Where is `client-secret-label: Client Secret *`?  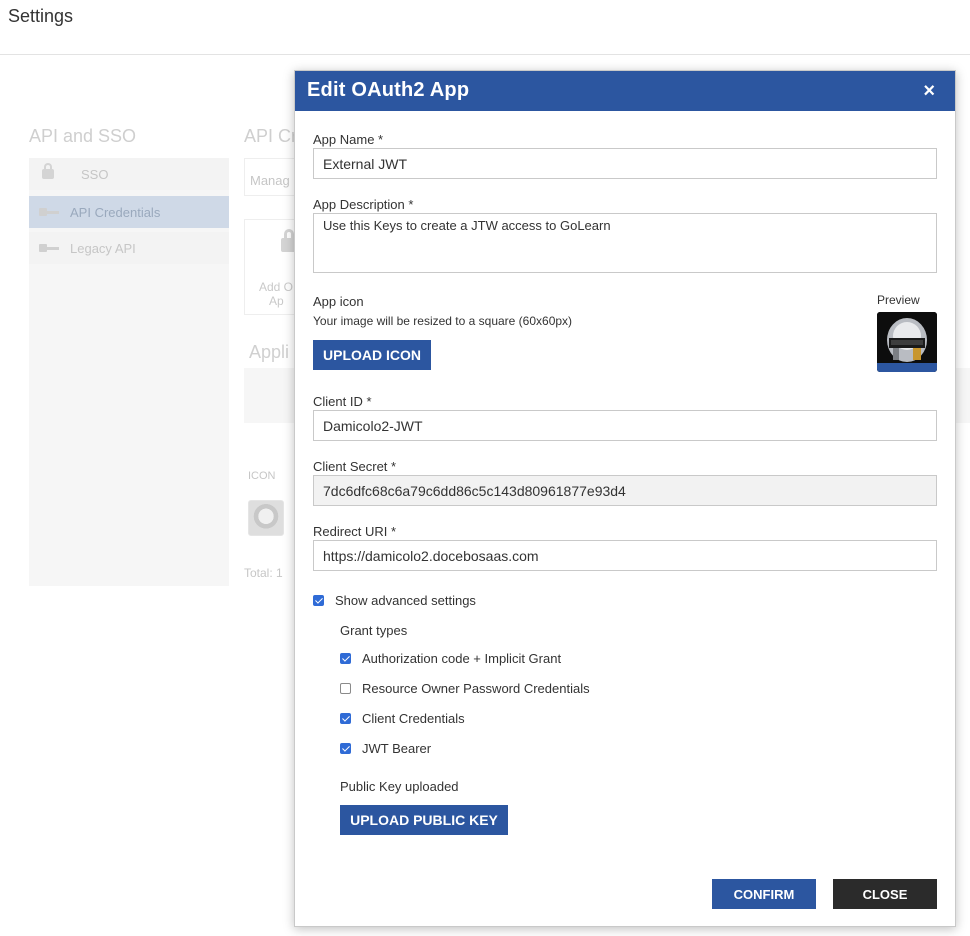 client-secret-label: Client Secret * is located at coordinates (355, 466).